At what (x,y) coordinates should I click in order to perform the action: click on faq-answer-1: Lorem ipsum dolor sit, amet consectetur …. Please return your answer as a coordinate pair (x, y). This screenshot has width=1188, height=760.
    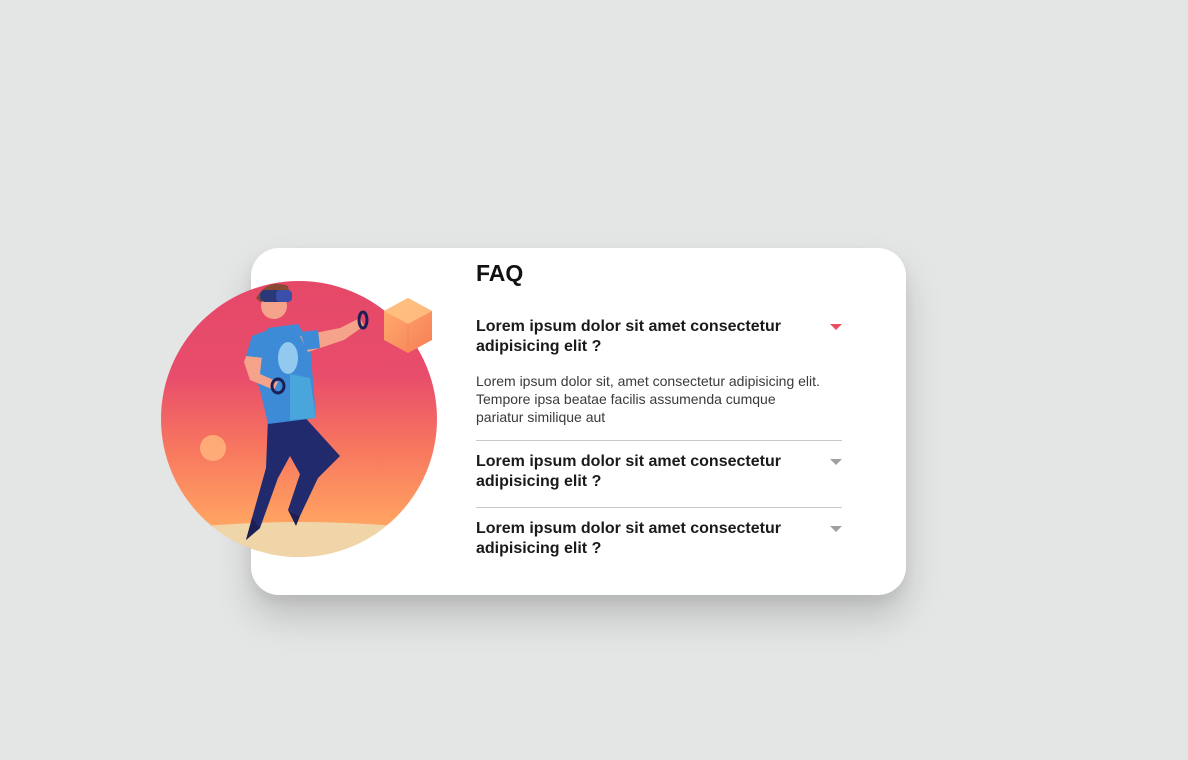
    Looking at the image, I should click on (648, 399).